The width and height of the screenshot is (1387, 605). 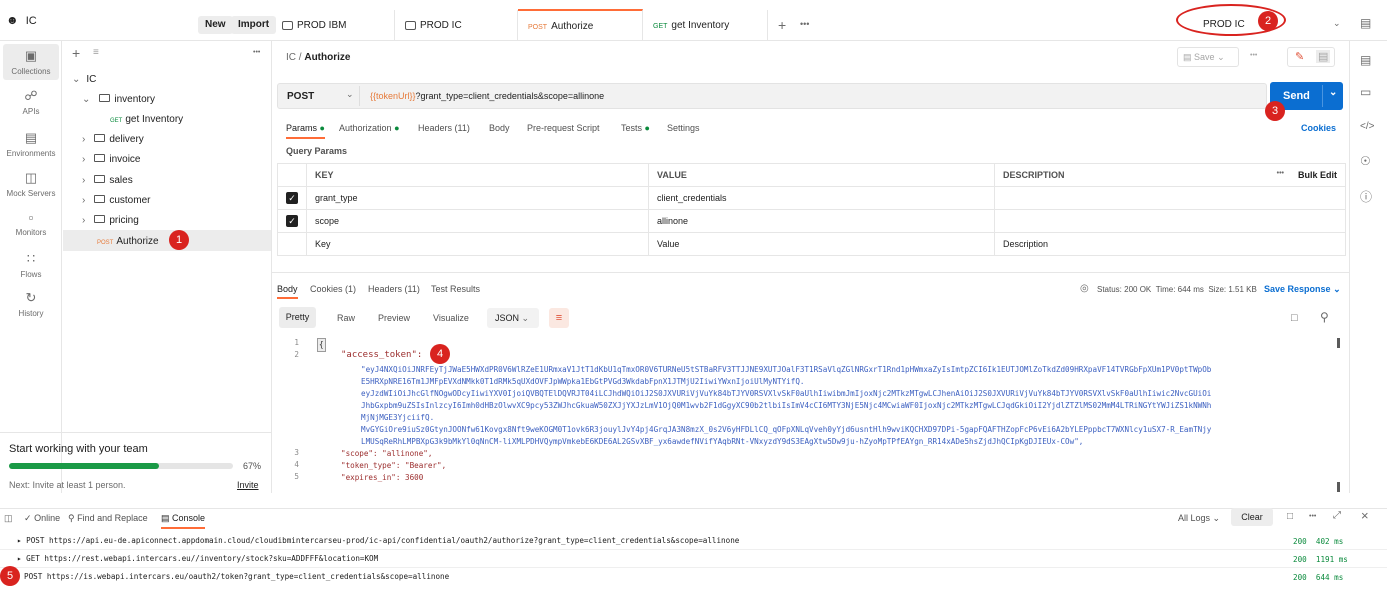 What do you see at coordinates (821, 244) in the screenshot?
I see `param-value-placeholder: Value` at bounding box center [821, 244].